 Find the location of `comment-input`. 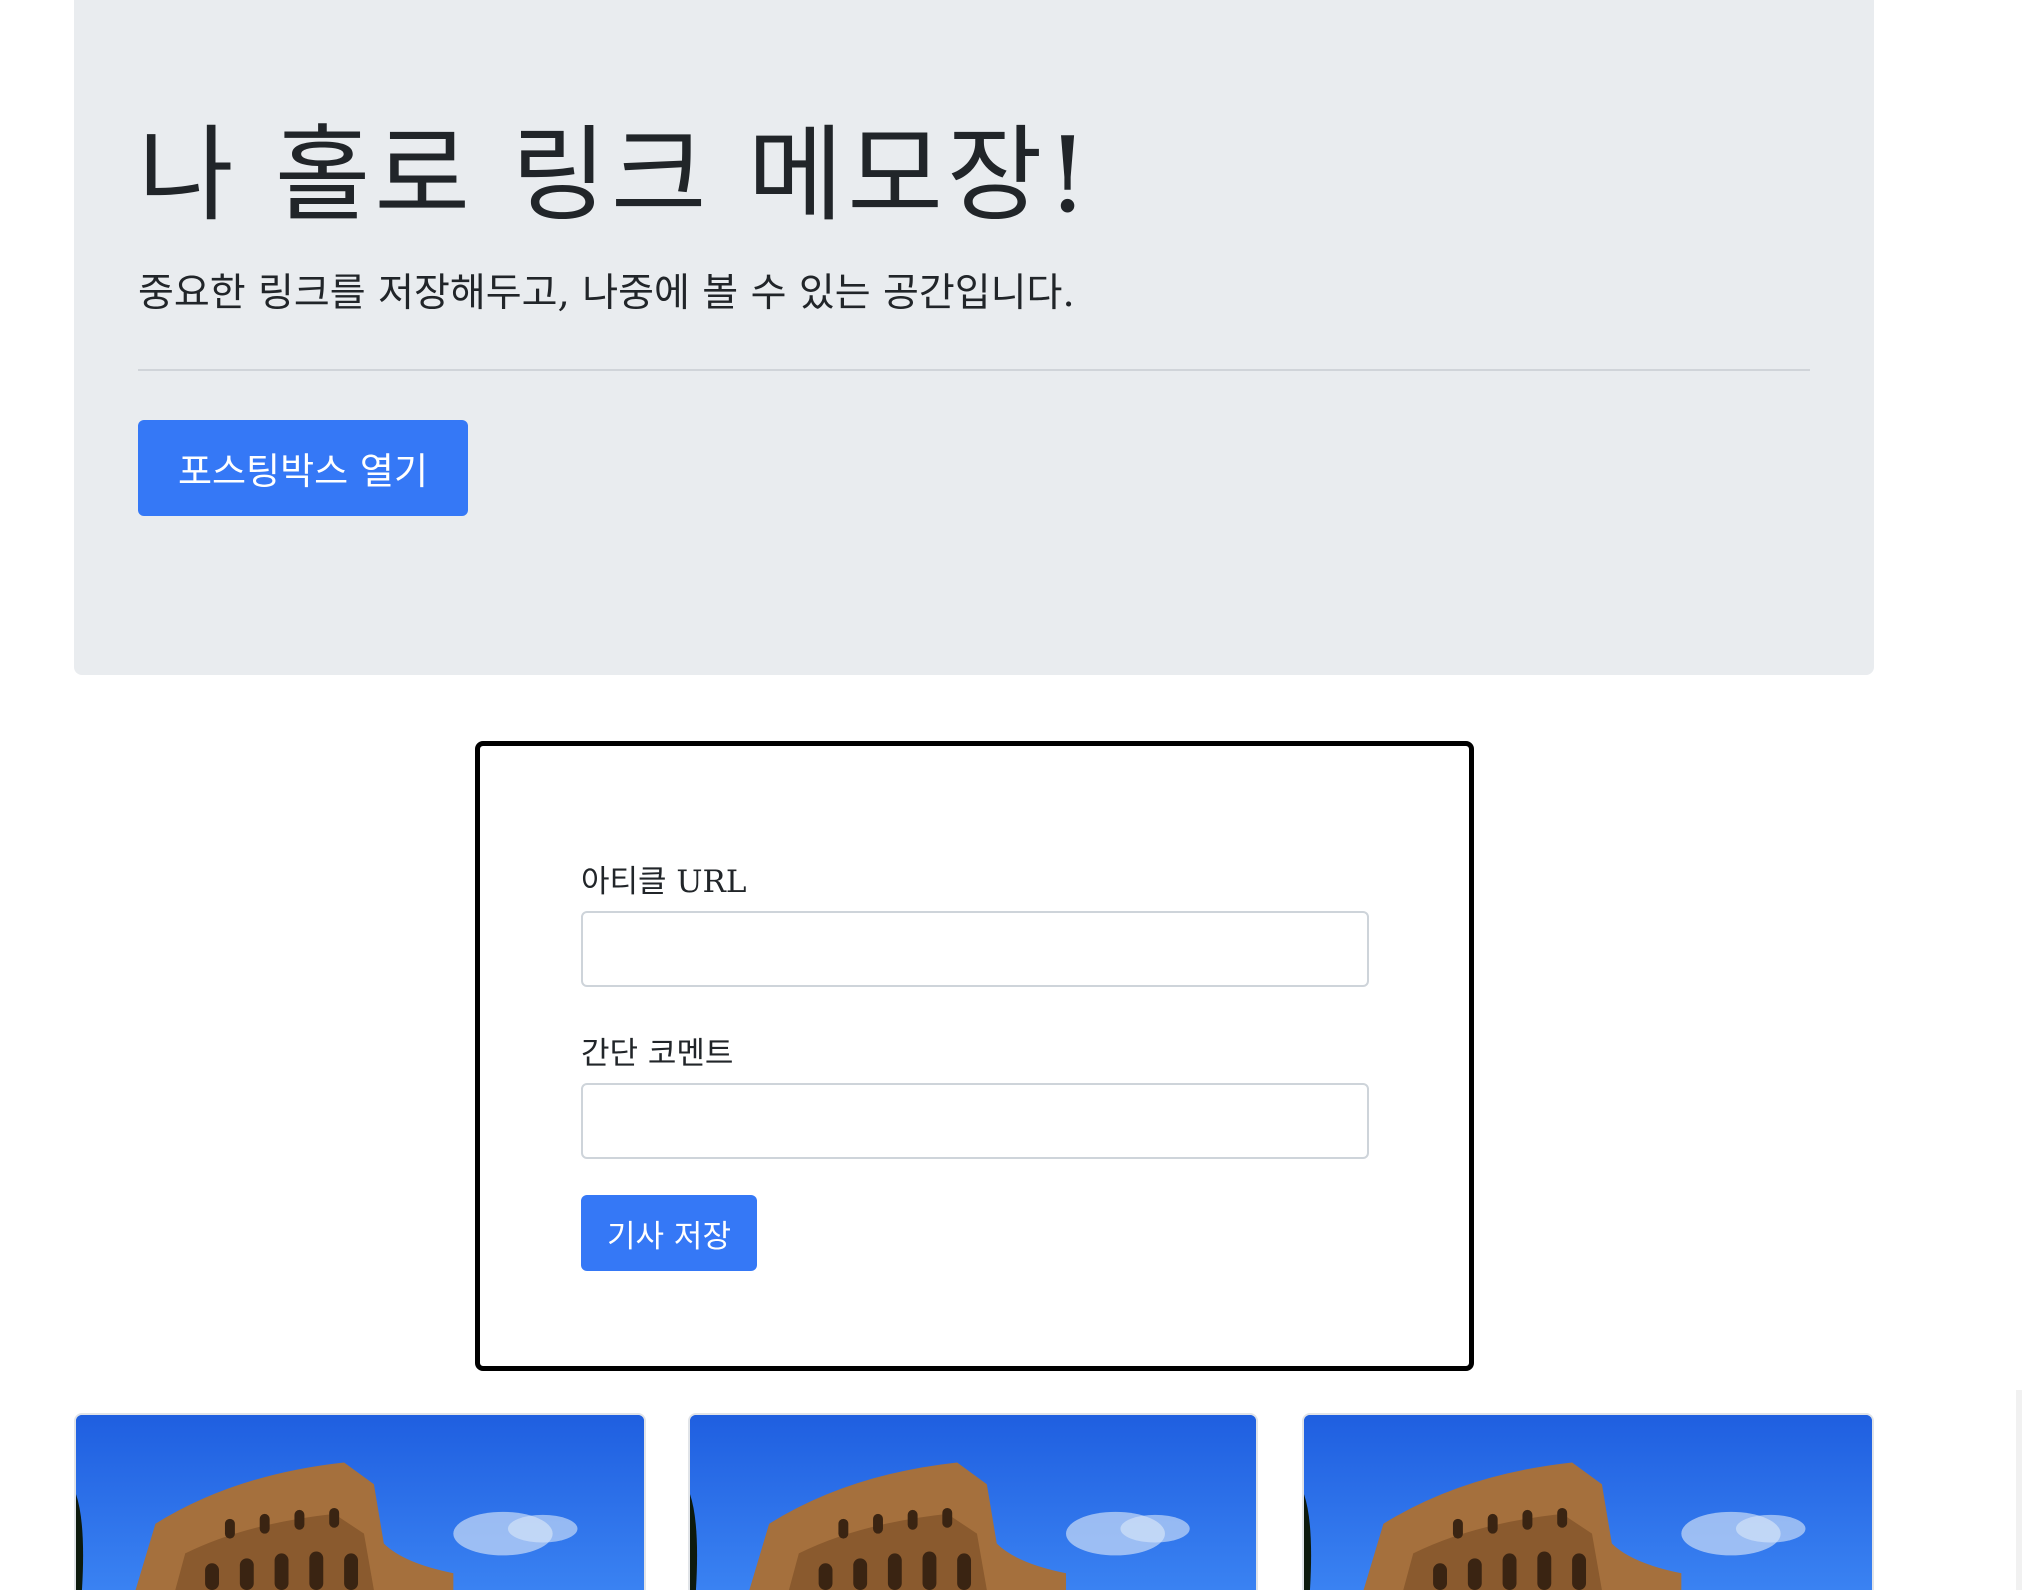

comment-input is located at coordinates (975, 1121).